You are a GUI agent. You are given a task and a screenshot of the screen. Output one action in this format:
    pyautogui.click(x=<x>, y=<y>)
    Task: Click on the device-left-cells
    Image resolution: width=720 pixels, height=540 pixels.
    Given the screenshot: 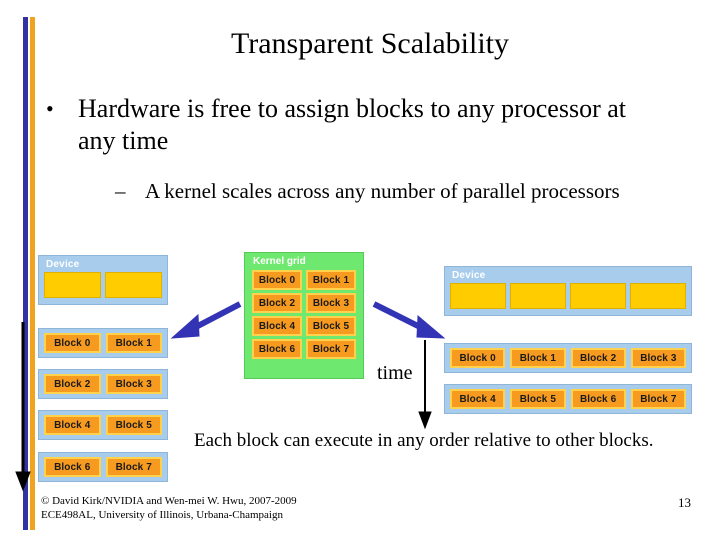 What is the action you would take?
    pyautogui.click(x=103, y=287)
    